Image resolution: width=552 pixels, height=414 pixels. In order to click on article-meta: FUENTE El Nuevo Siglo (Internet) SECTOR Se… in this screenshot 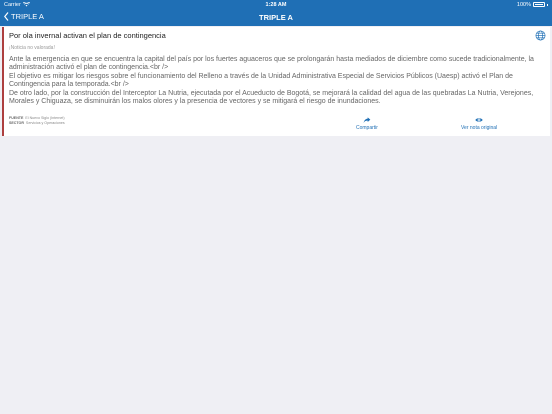, I will do `click(37, 120)`.